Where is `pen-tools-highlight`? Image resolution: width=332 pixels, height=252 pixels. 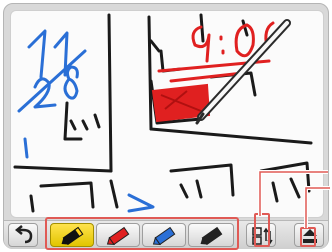
pen-tools-highlight is located at coordinates (142, 233).